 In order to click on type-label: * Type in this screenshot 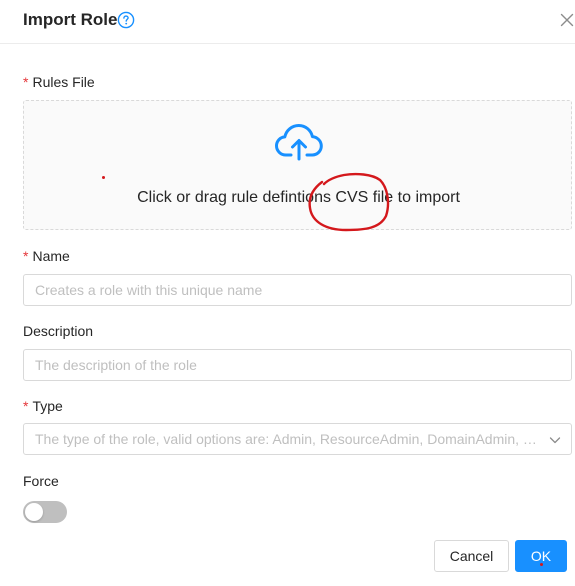, I will do `click(43, 406)`.